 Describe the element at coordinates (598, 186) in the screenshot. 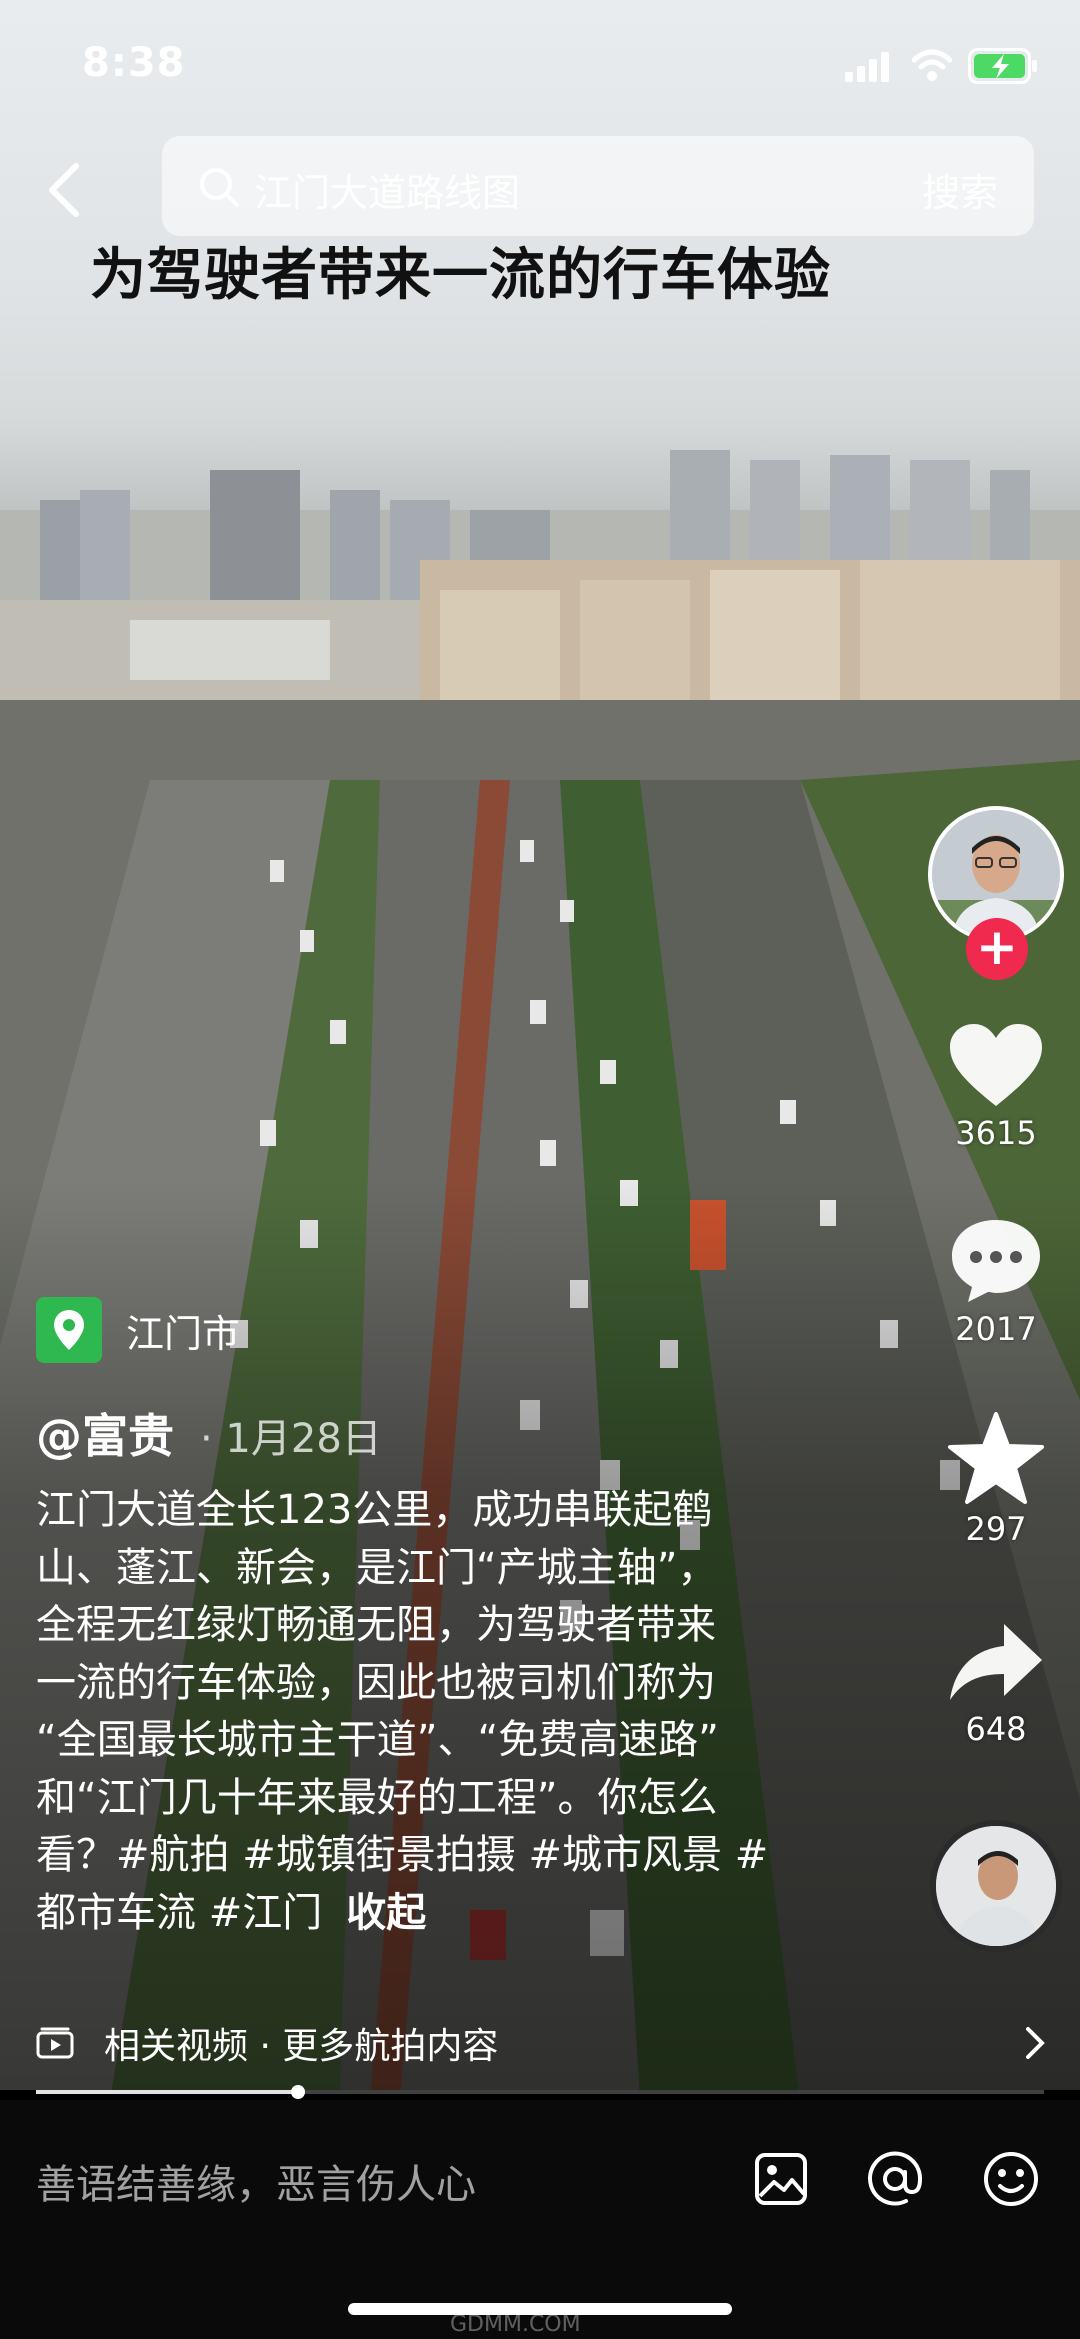

I see `search-input: 江门大道路线图 搜索` at that location.